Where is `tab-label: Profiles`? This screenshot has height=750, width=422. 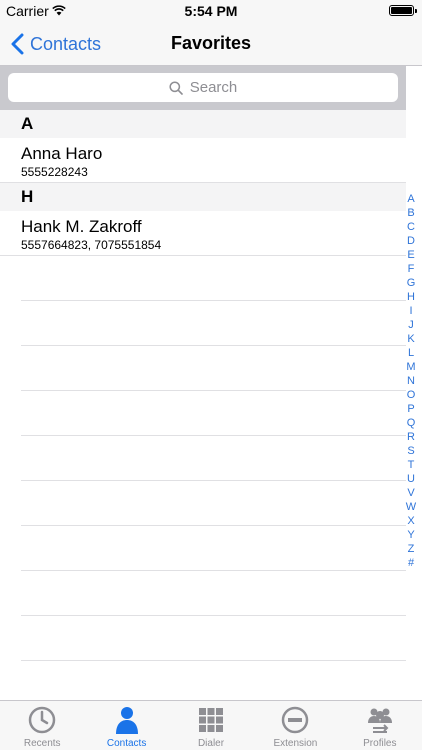
tab-label: Profiles is located at coordinates (380, 743).